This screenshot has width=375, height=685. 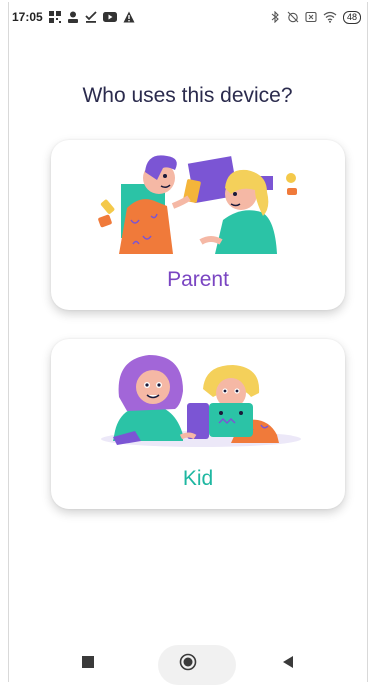 What do you see at coordinates (198, 478) in the screenshot?
I see `kid-label: Kid` at bounding box center [198, 478].